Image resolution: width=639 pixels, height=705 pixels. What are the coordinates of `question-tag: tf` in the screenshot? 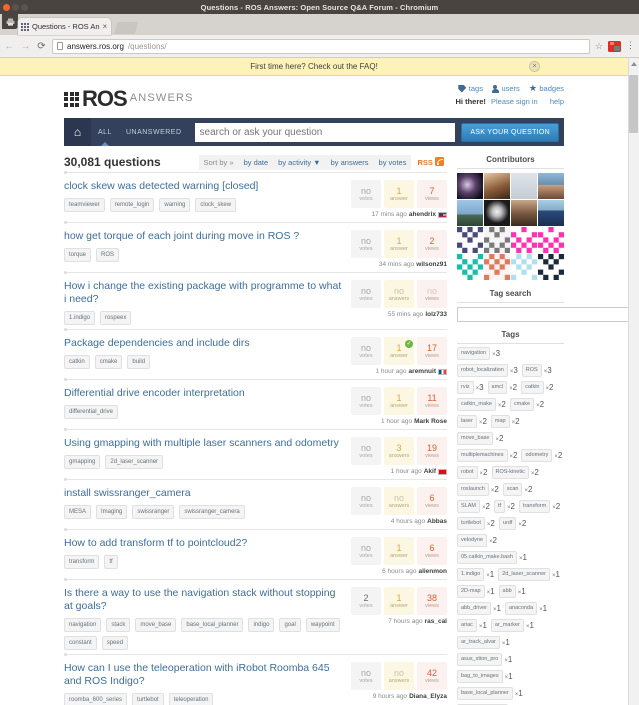 It's located at (111, 562).